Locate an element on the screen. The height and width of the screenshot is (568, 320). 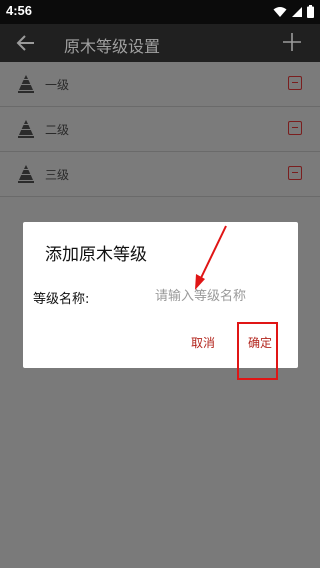
grade-label: 三级 is located at coordinates (57, 175).